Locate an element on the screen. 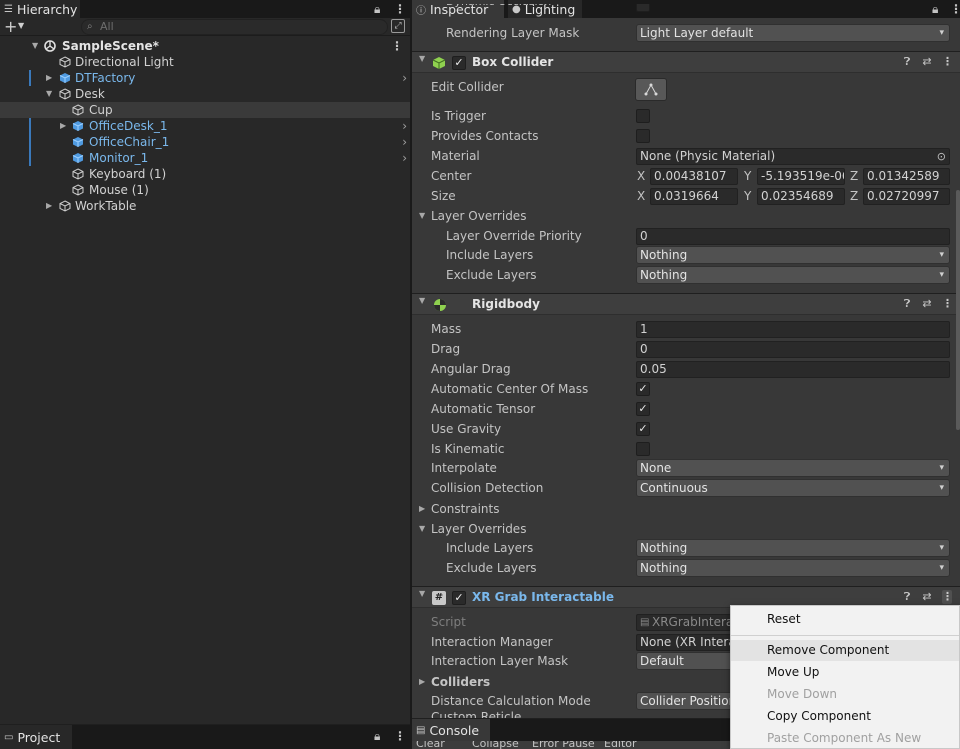 The width and height of the screenshot is (960, 749). prefab-cube-icon is located at coordinates (65, 78).